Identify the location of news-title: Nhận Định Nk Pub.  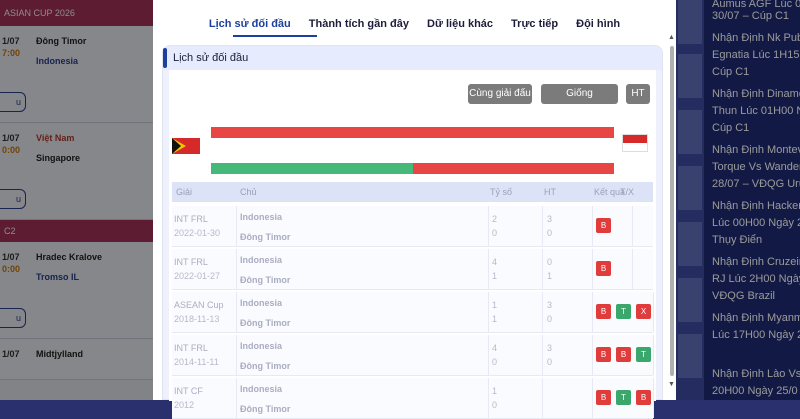
(756, 38).